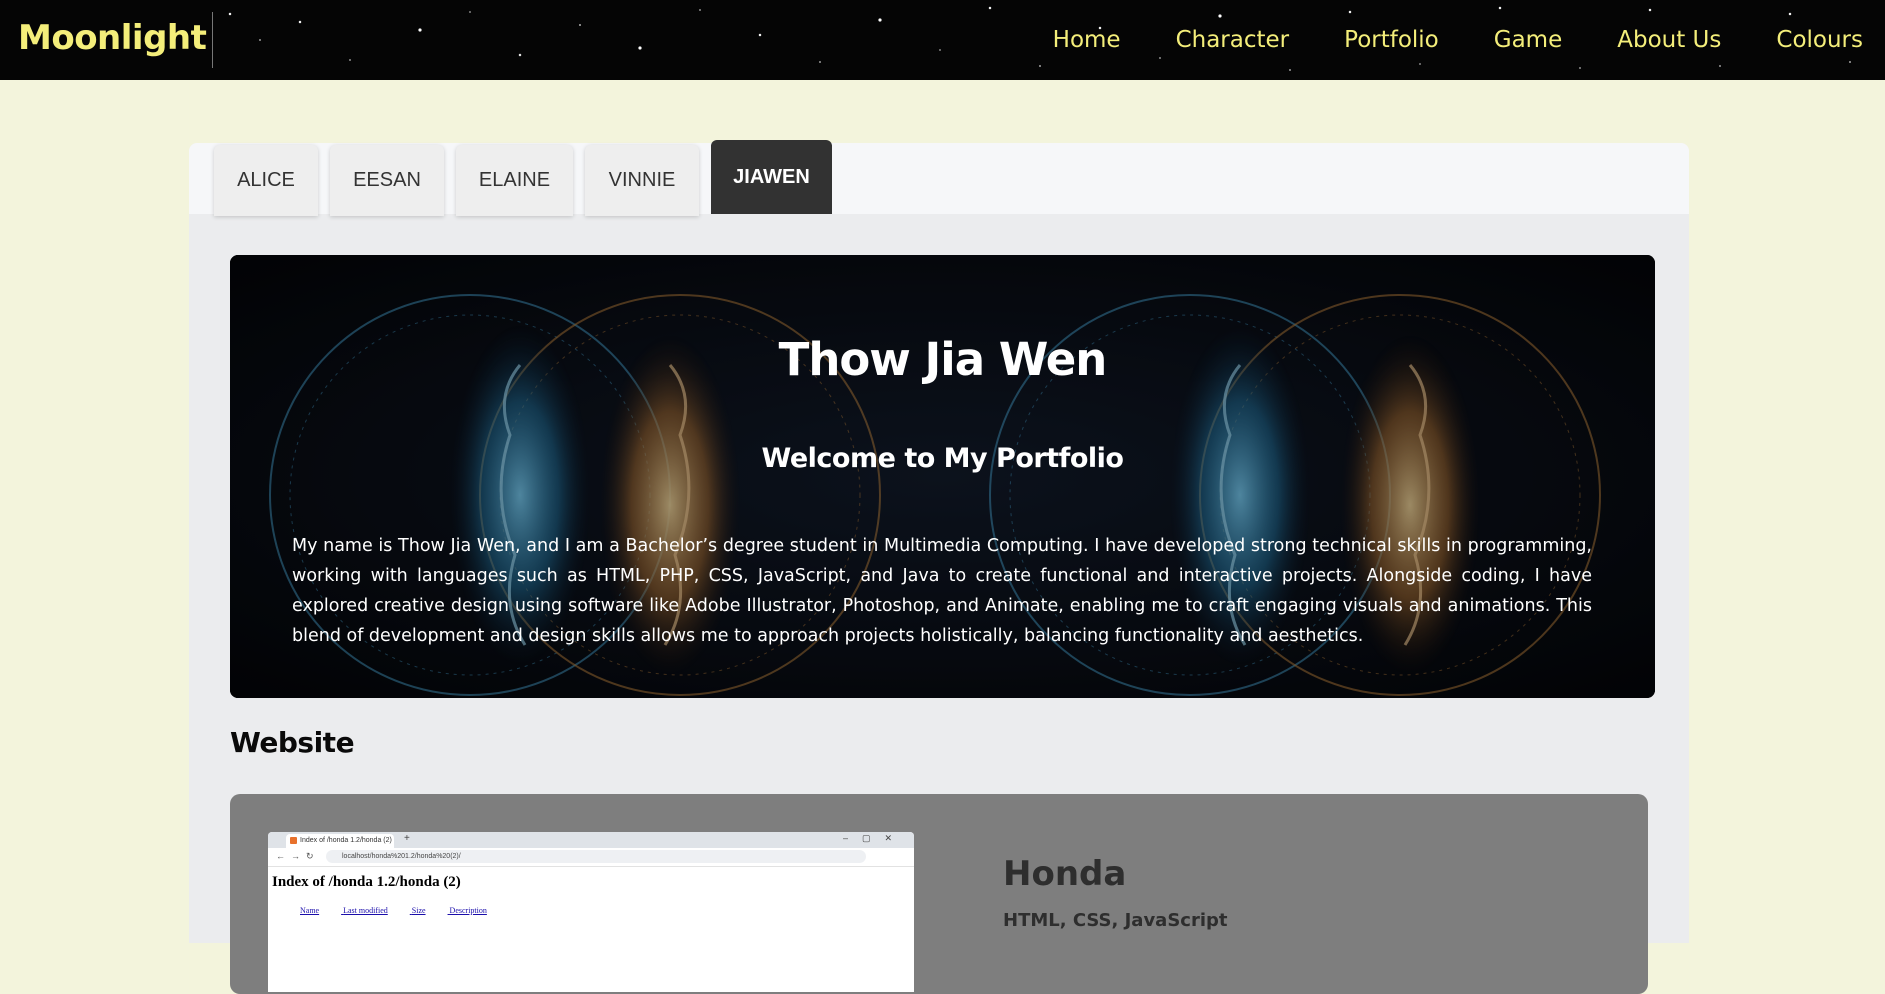 Image resolution: width=1885 pixels, height=994 pixels. What do you see at coordinates (1065, 874) in the screenshot?
I see `project-title: Honda` at bounding box center [1065, 874].